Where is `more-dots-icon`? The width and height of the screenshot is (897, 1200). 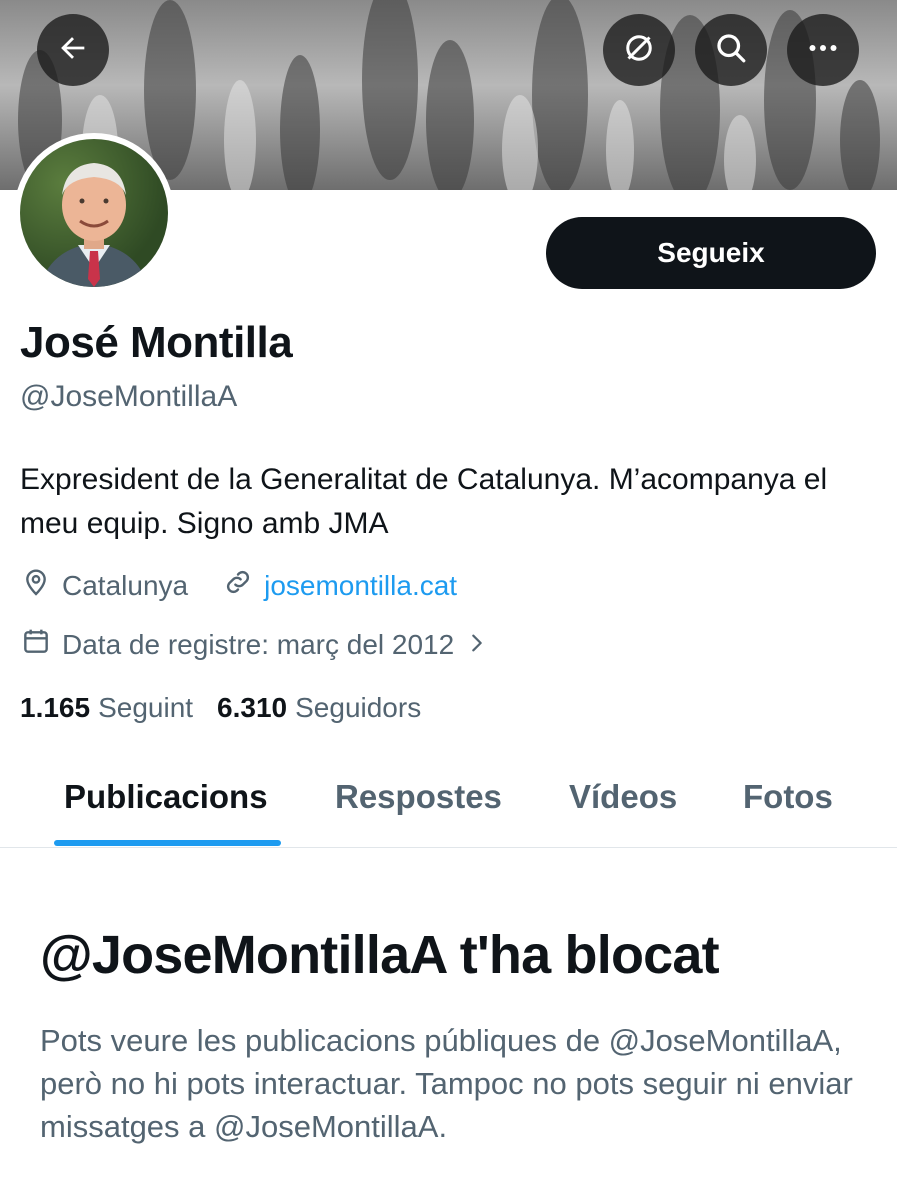
more-dots-icon is located at coordinates (823, 50).